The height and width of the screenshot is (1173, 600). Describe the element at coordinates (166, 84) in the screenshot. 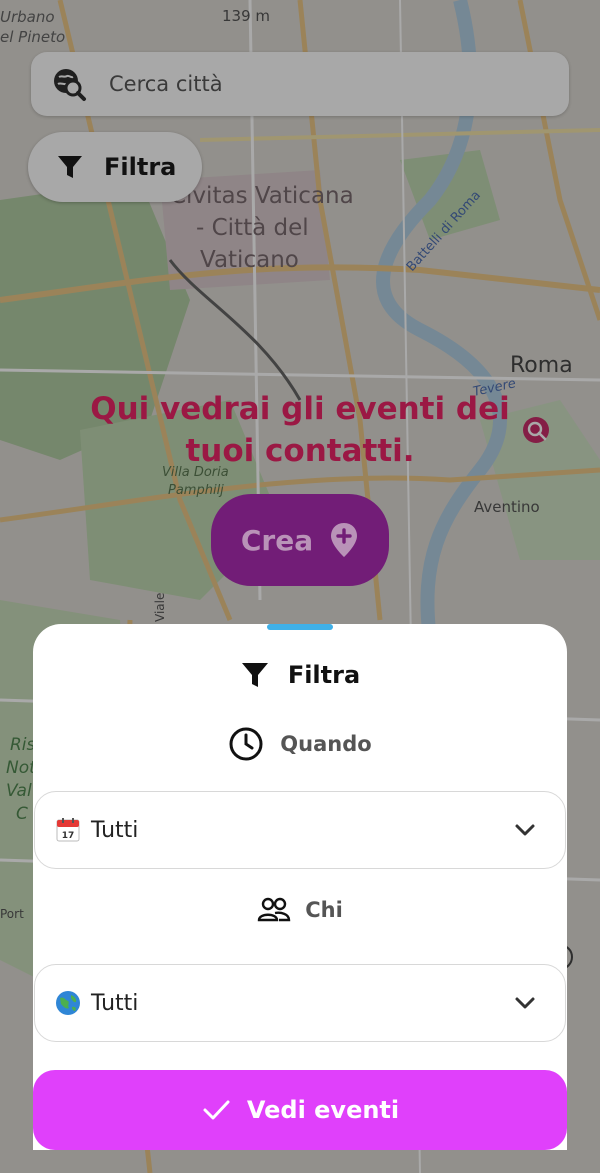

I see `search-input: Cerca città` at that location.